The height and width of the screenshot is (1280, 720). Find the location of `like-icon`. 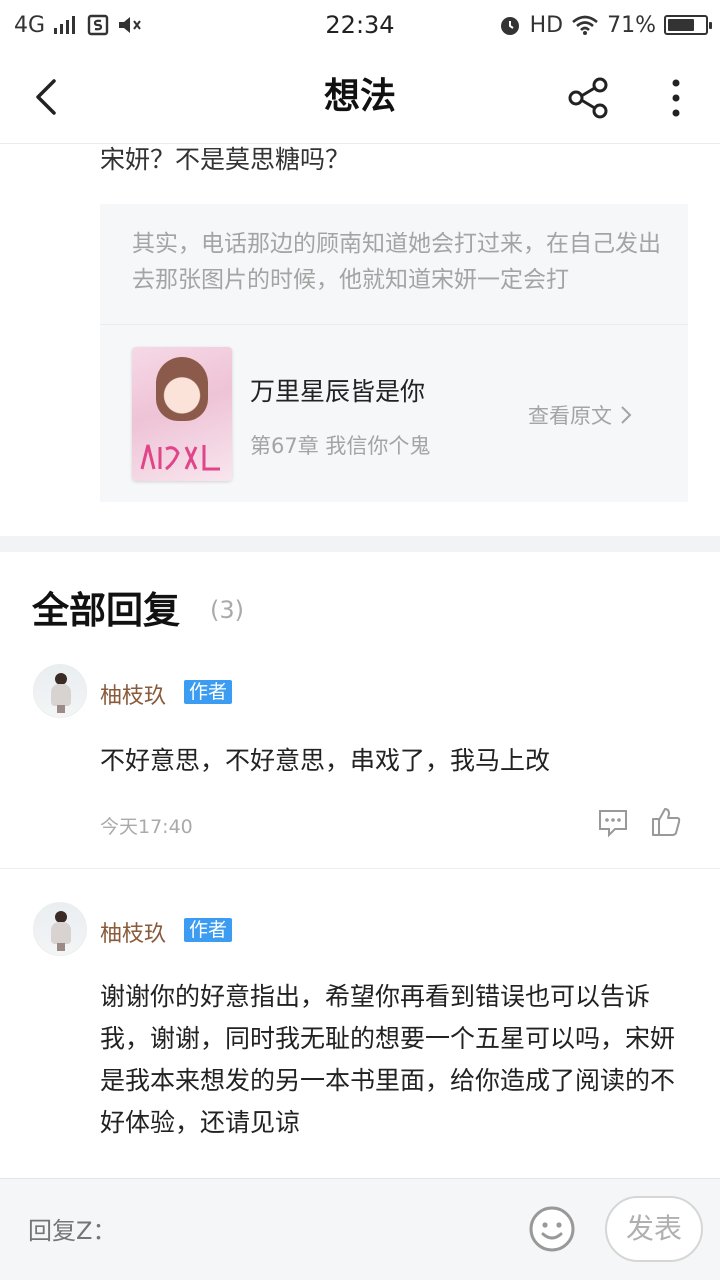

like-icon is located at coordinates (666, 822).